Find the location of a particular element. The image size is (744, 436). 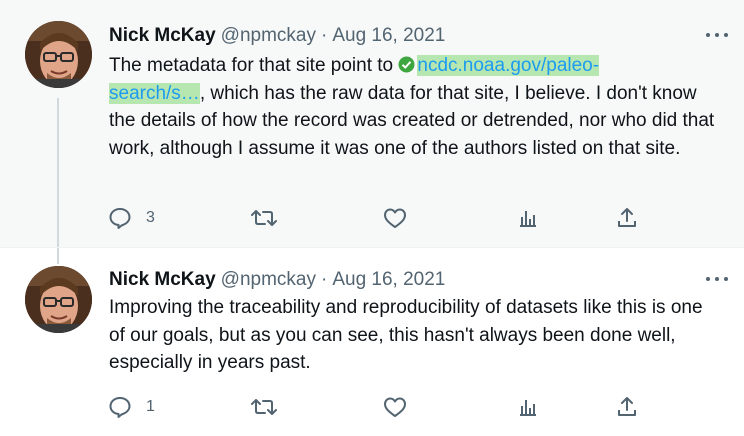

reply-count: 1 is located at coordinates (150, 406).